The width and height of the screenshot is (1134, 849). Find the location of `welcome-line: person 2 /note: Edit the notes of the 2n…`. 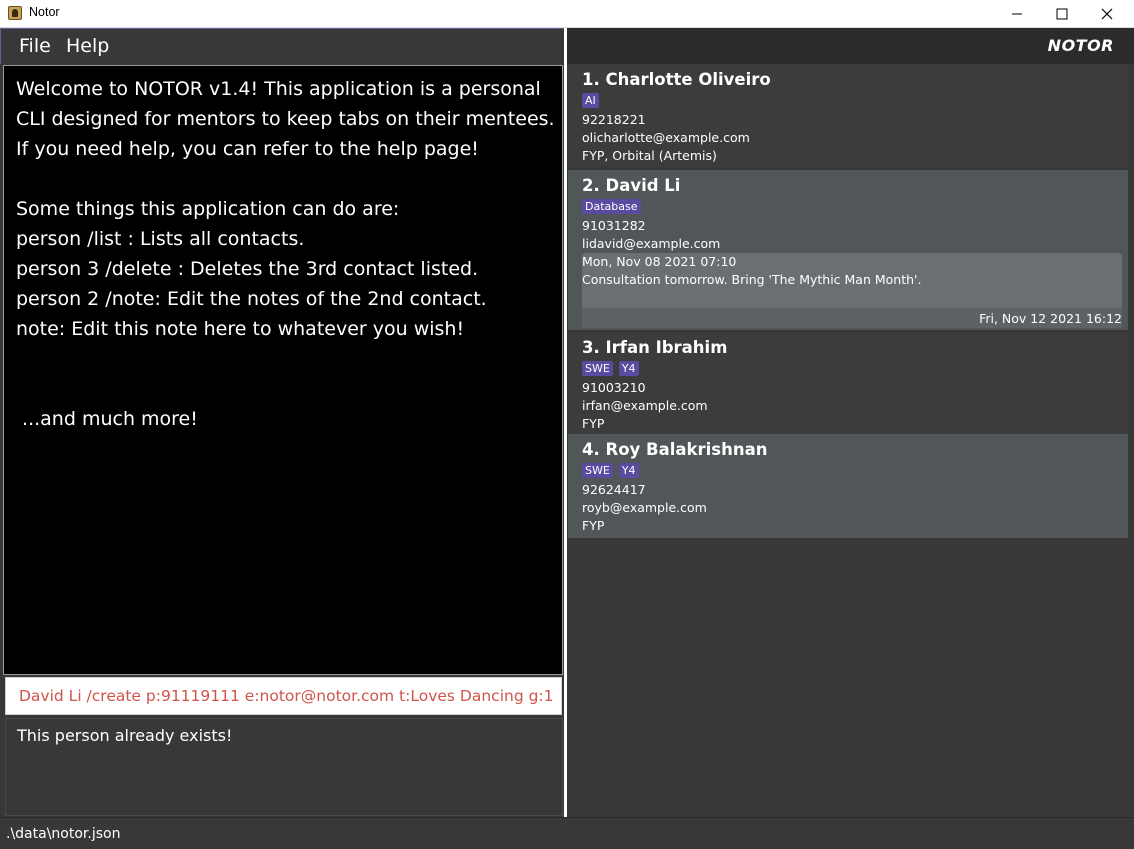

welcome-line: person 2 /note: Edit the notes of the 2n… is located at coordinates (251, 299).